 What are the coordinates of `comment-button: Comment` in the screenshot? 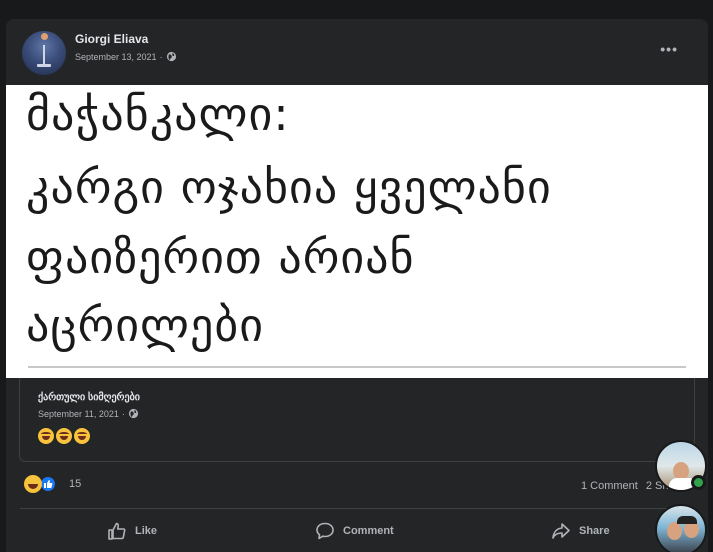 It's located at (354, 531).